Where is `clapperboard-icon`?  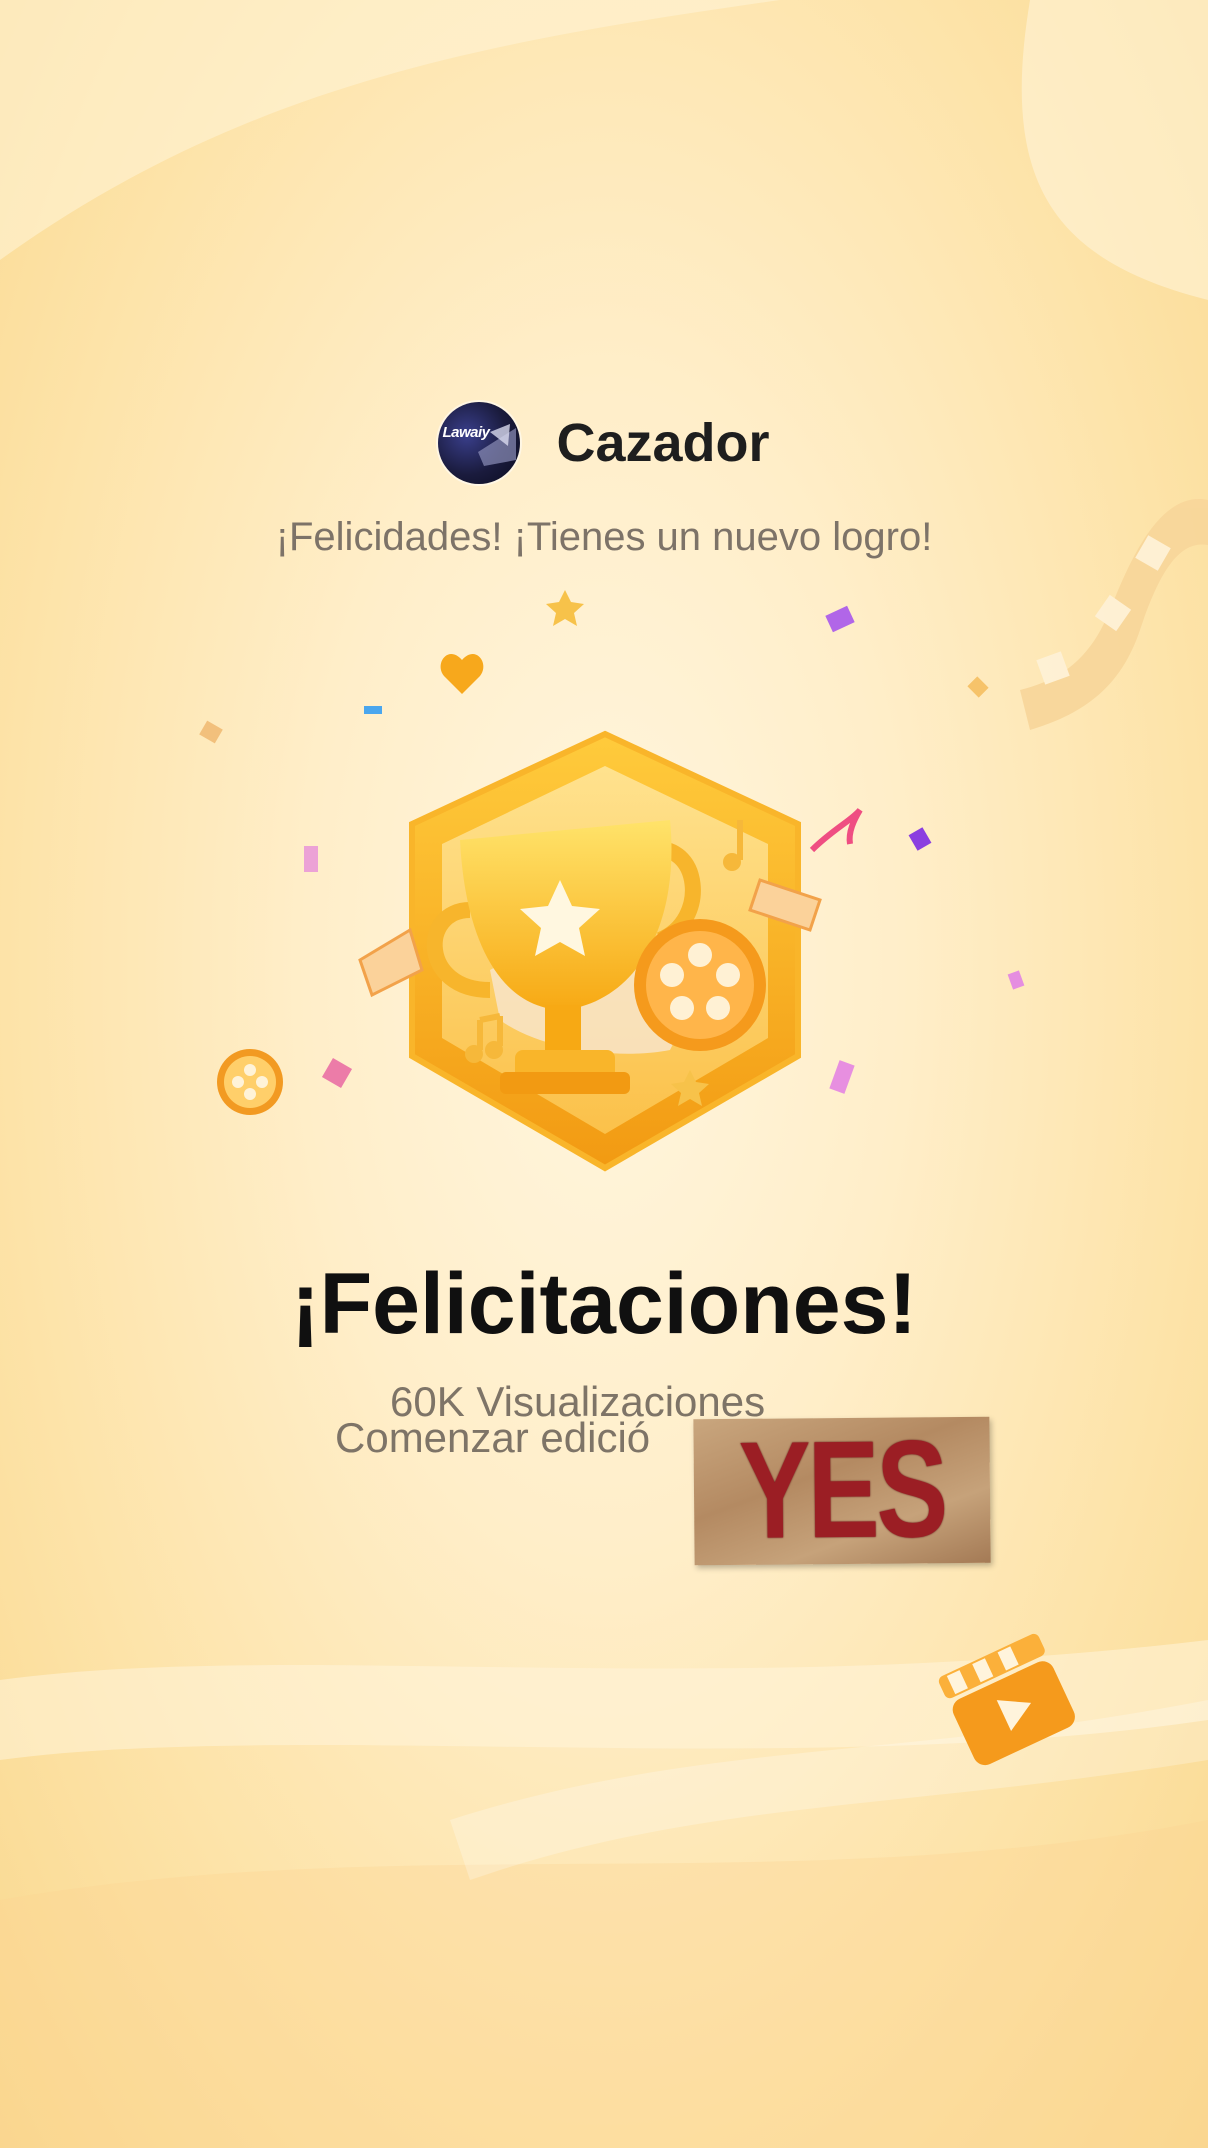 clapperboard-icon is located at coordinates (1006, 1699).